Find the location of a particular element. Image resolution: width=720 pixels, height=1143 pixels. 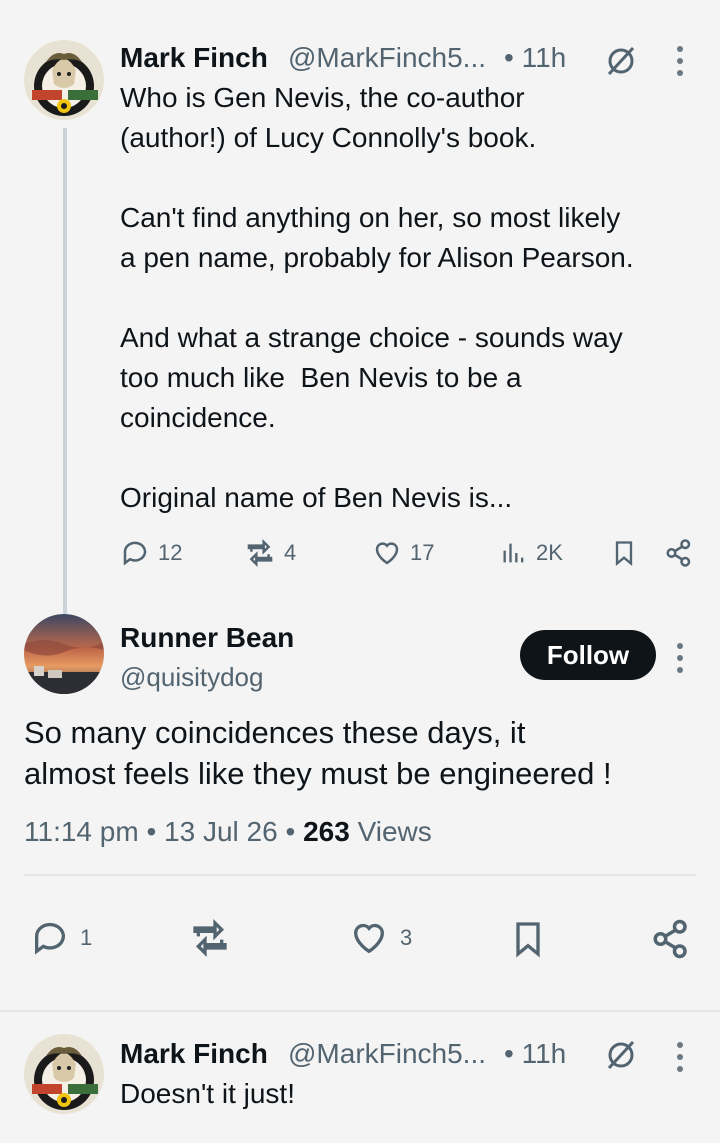

views-button: 2K is located at coordinates (531, 553).